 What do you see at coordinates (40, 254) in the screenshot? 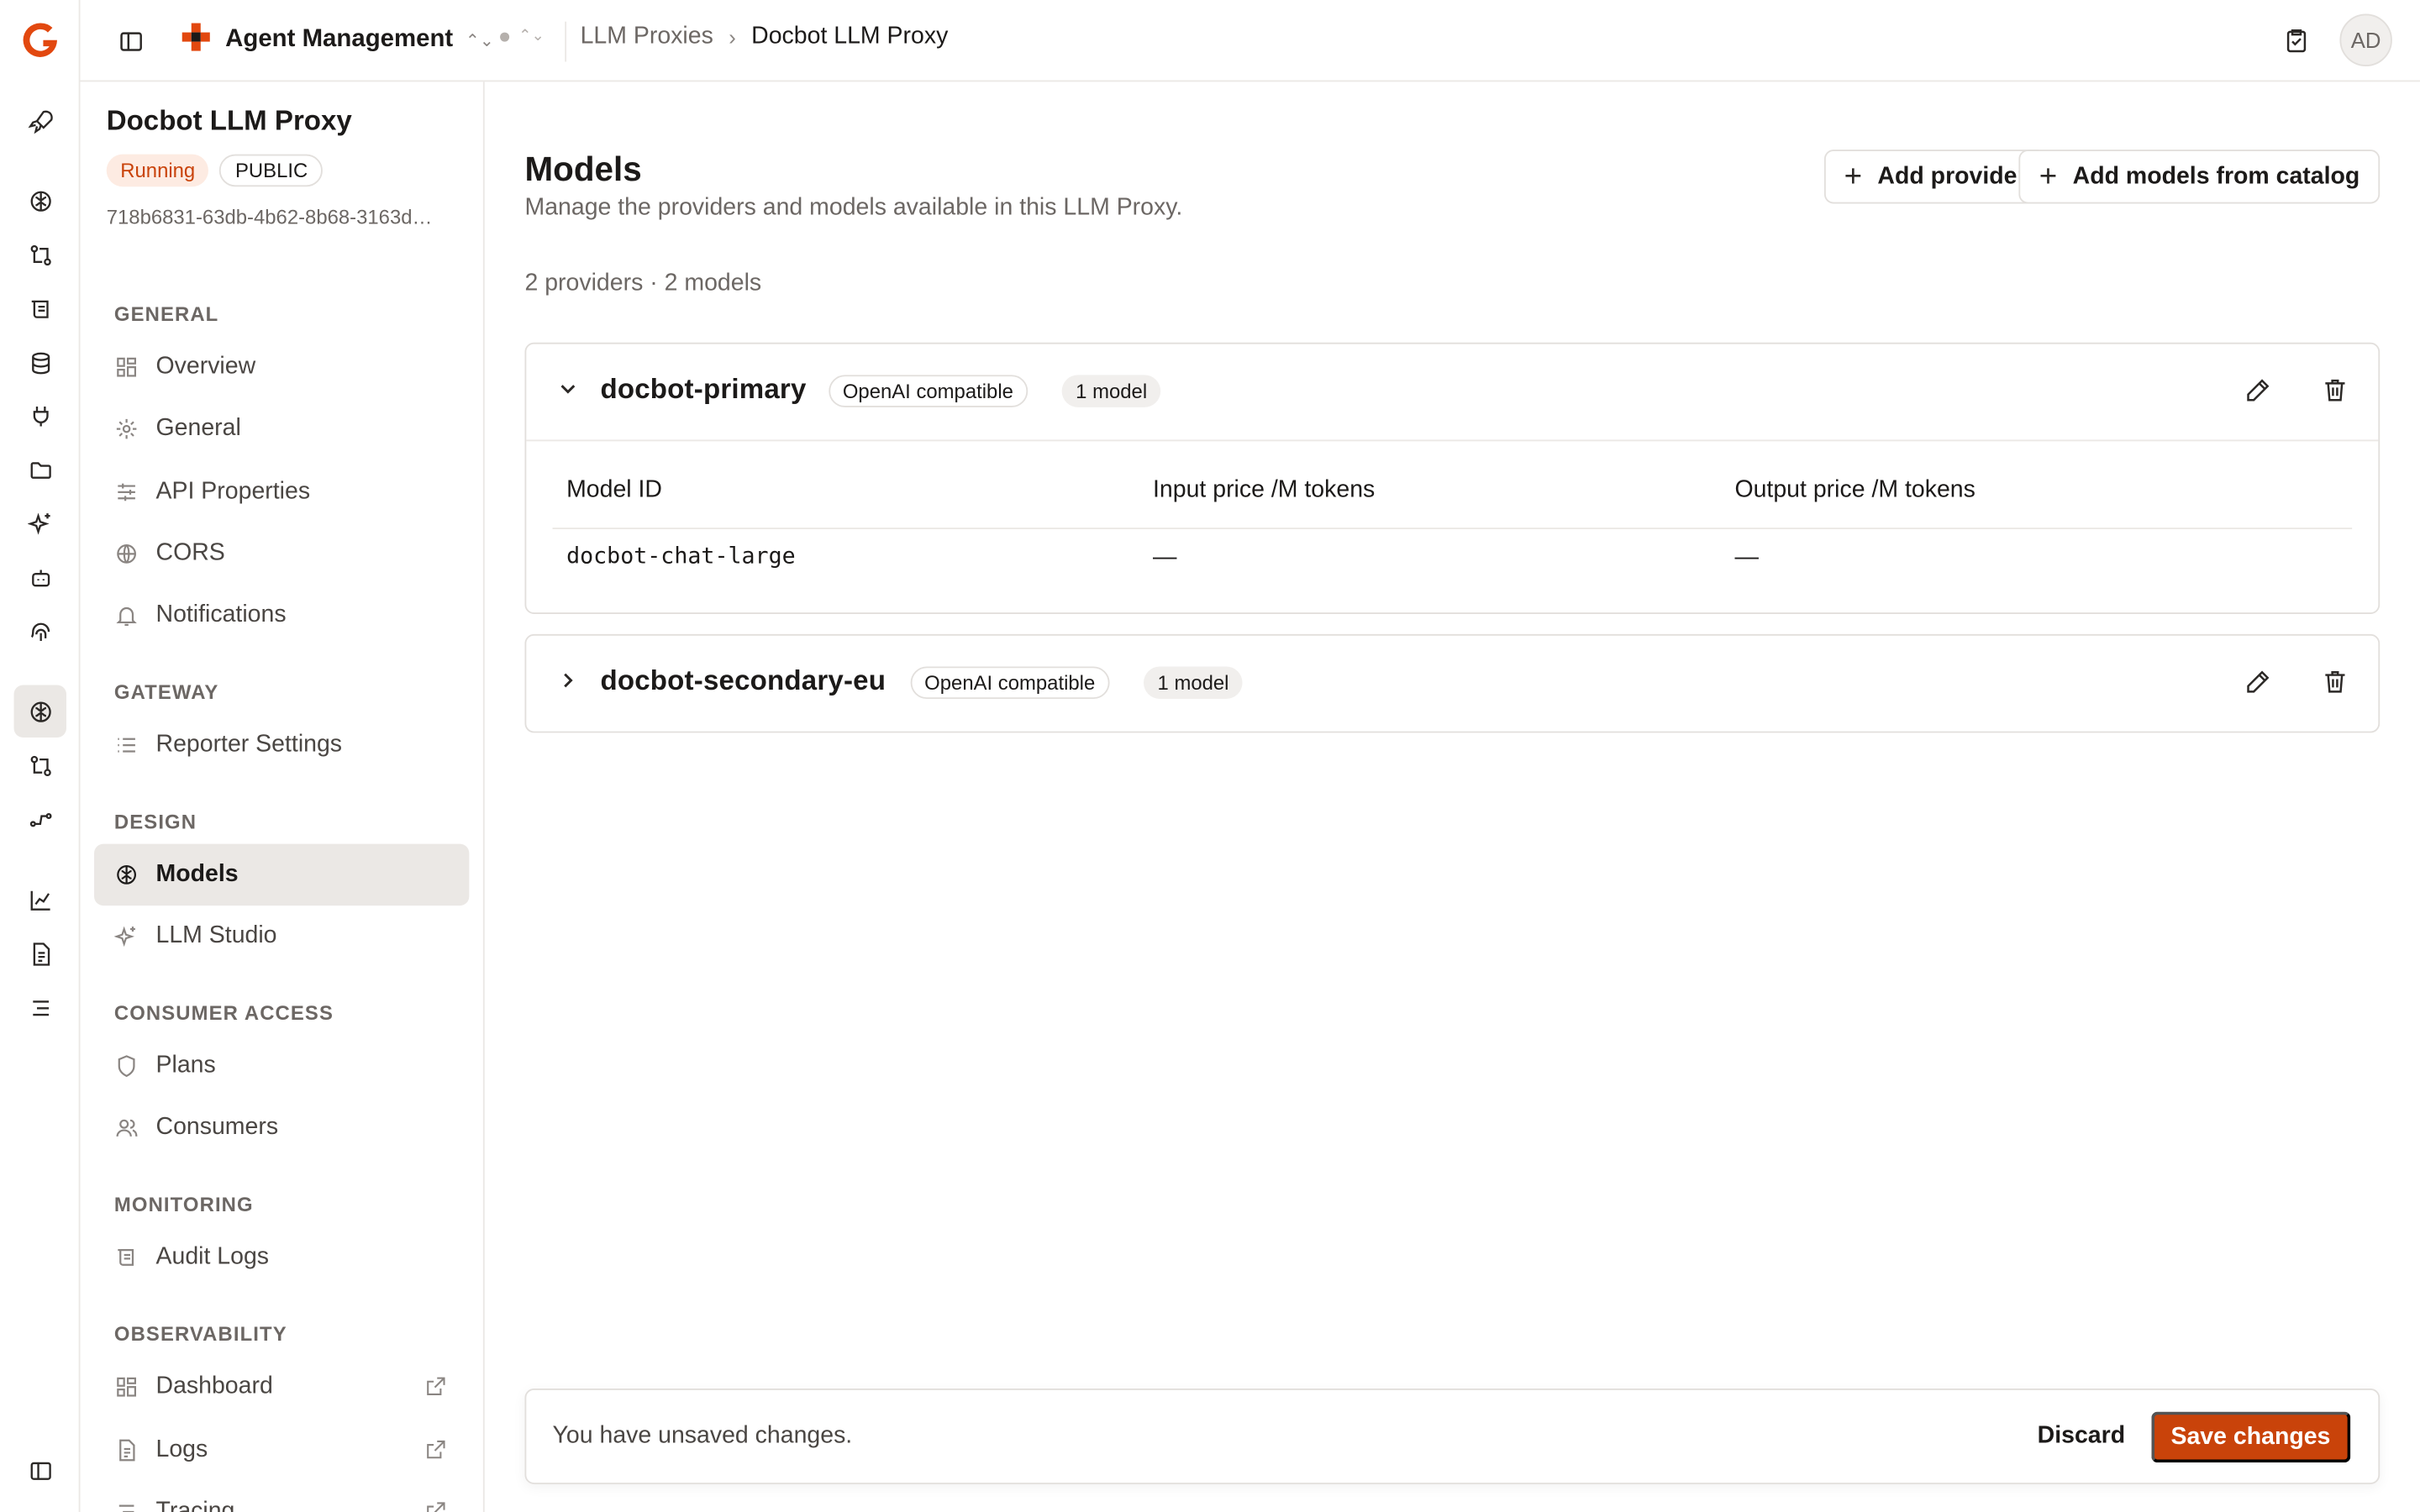
I see `routes-icon` at bounding box center [40, 254].